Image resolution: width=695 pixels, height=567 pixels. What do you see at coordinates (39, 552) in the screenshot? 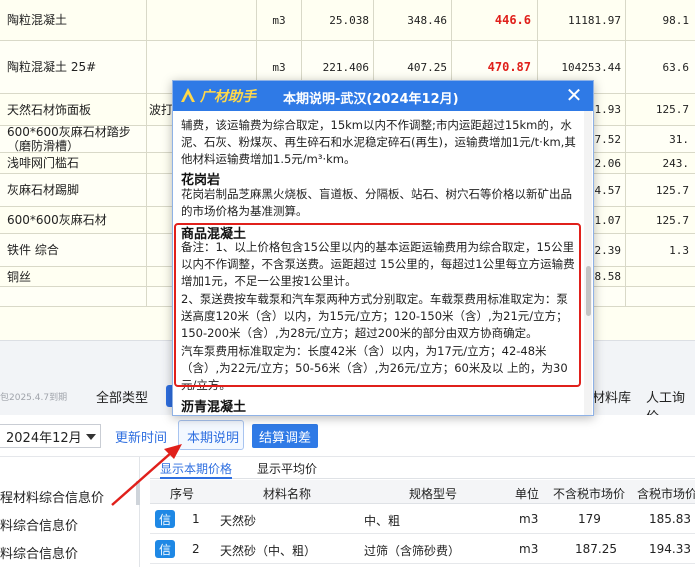
I see `sidebar-item-material-info-2: 料综合信息价` at bounding box center [39, 552].